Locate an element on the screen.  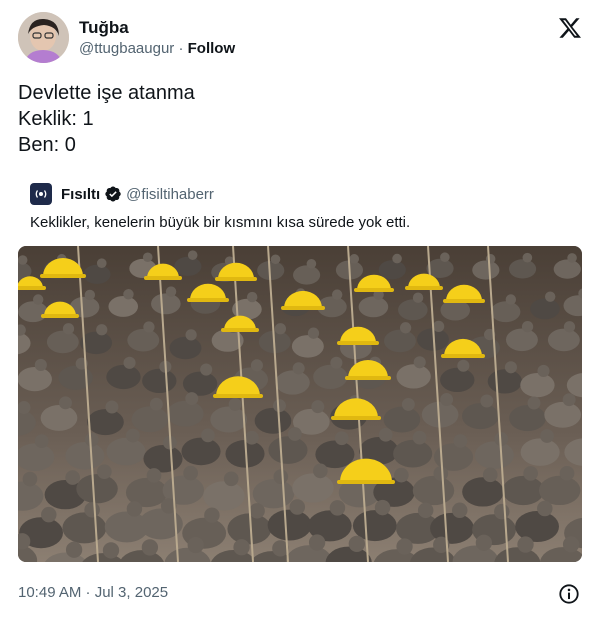
tweet-line-1: Devlette işe atanma is located at coordinates (106, 93).